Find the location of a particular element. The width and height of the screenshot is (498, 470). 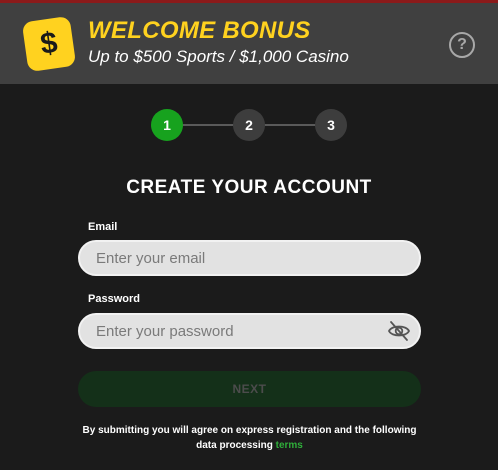

eye-off-icon is located at coordinates (399, 331).